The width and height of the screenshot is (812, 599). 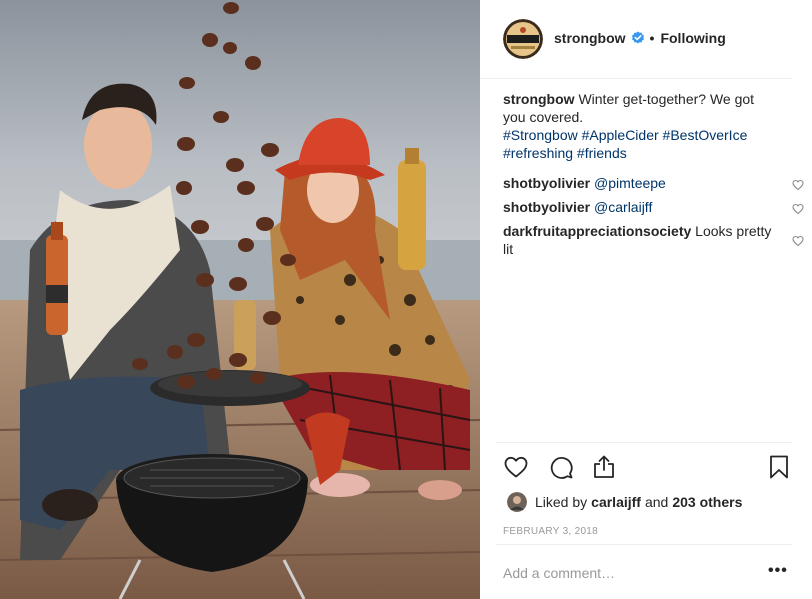 I want to click on strongbow-logo-avatar, so click(x=523, y=39).